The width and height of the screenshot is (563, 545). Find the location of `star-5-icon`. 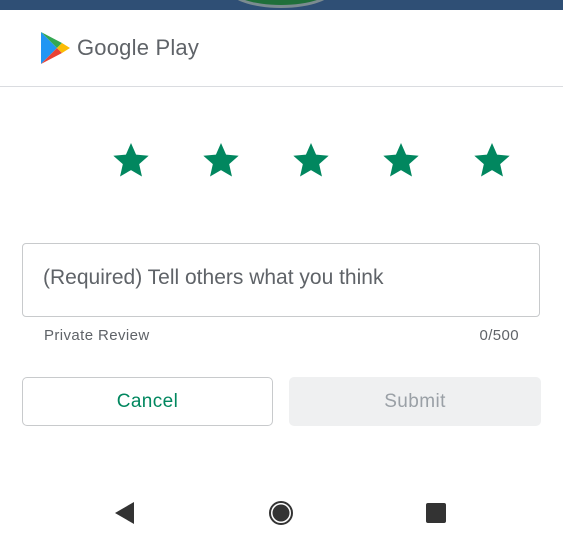

star-5-icon is located at coordinates (492, 160).